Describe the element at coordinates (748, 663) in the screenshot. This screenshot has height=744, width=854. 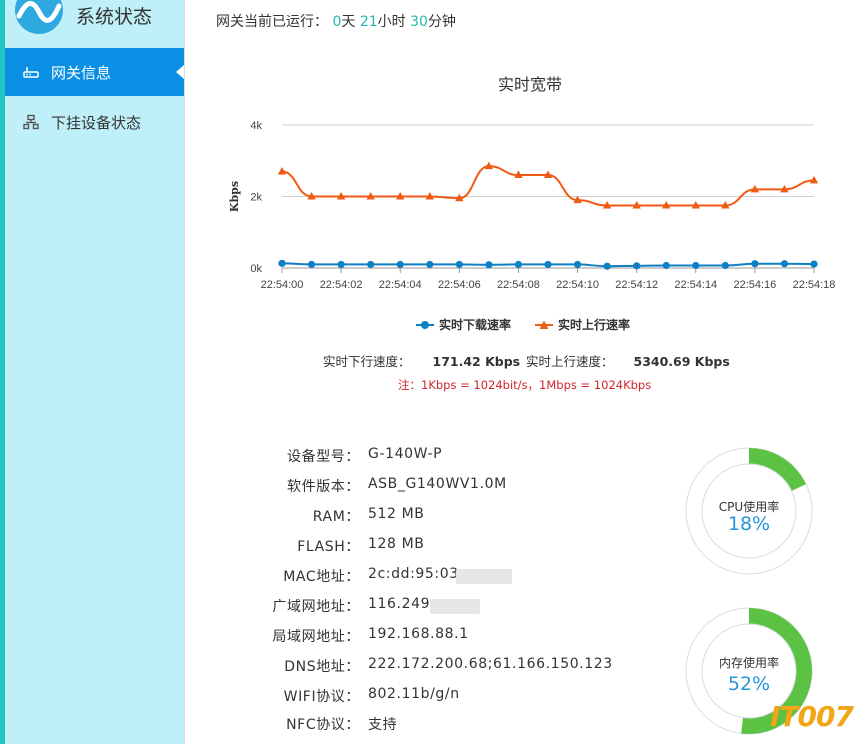
I see `memory-gauge-label: 内存使用率` at that location.